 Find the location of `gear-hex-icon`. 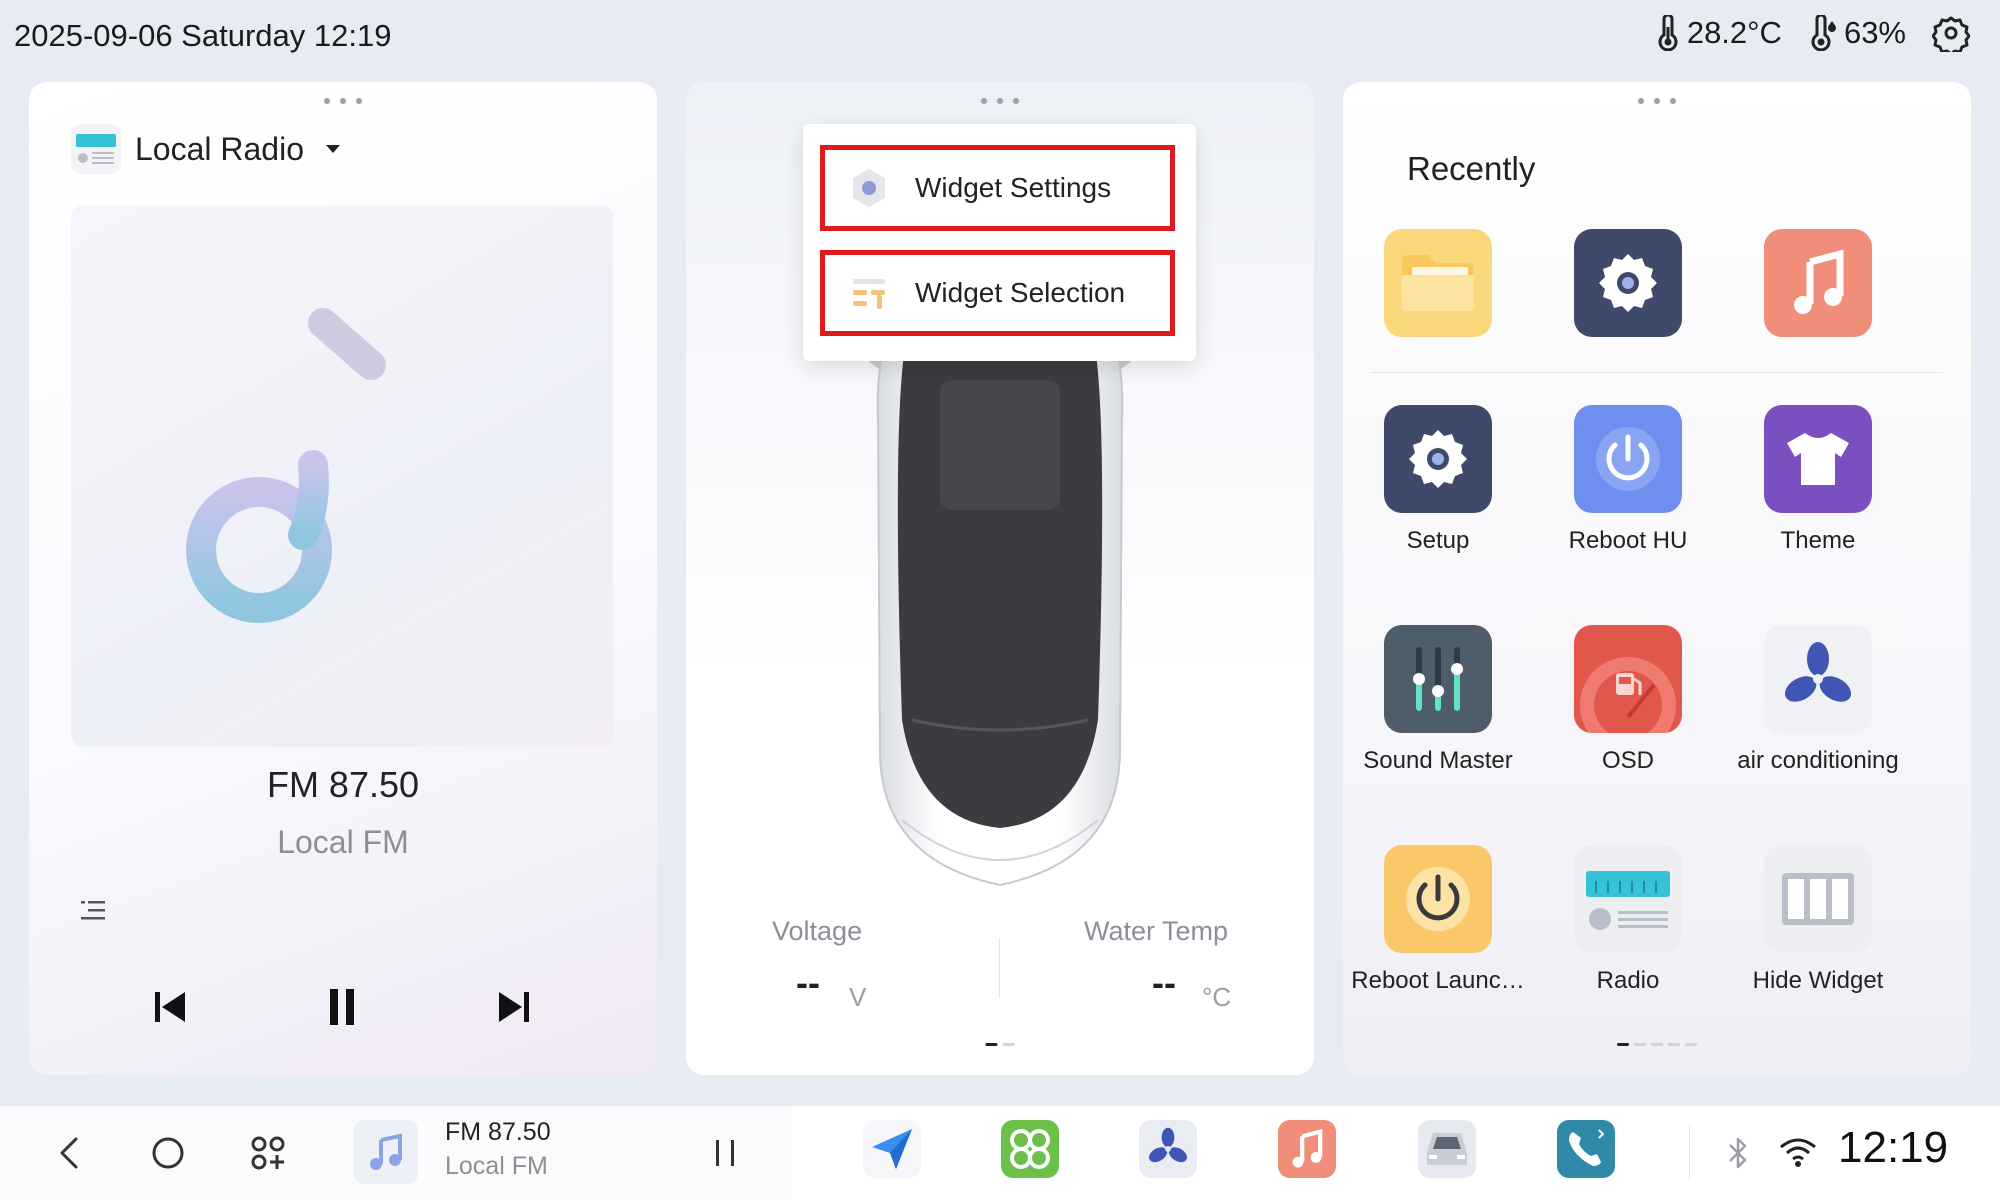

gear-hex-icon is located at coordinates (869, 188).